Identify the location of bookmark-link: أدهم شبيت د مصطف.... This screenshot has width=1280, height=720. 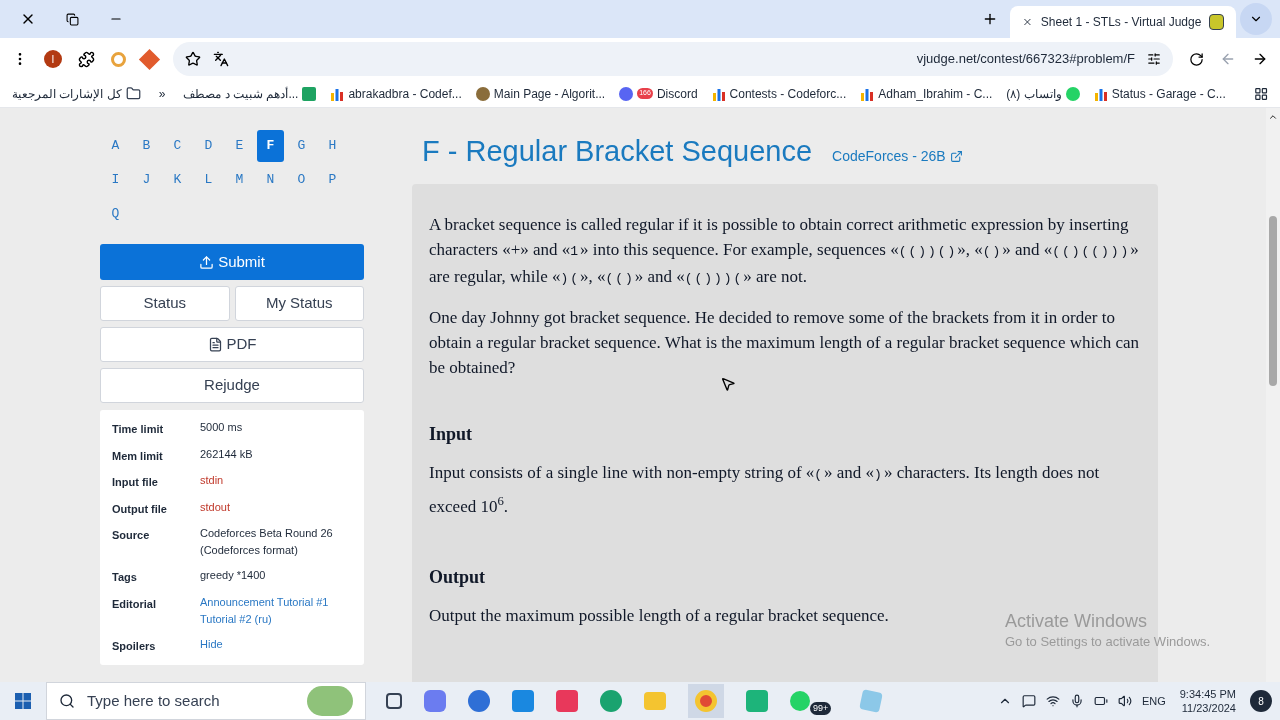
(241, 93).